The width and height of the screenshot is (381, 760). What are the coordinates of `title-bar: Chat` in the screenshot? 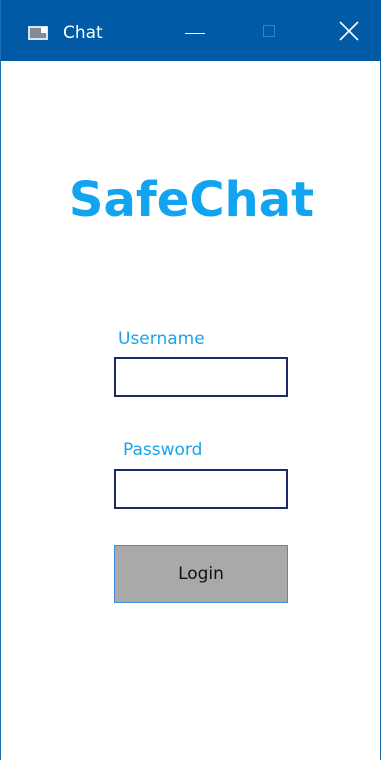 It's located at (191, 30).